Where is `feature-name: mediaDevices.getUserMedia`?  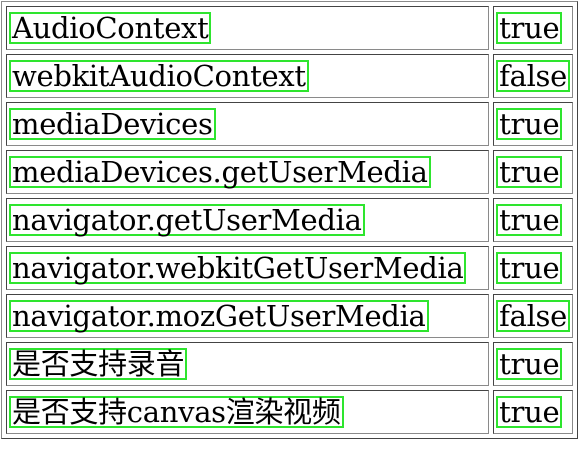
feature-name: mediaDevices.getUserMedia is located at coordinates (220, 172).